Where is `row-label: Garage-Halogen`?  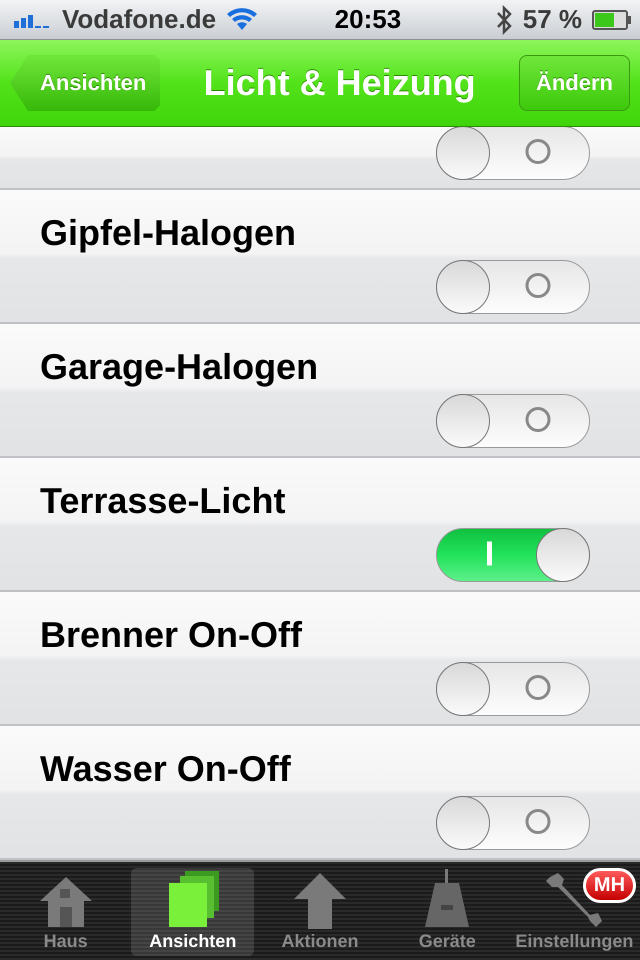 row-label: Garage-Halogen is located at coordinates (180, 367).